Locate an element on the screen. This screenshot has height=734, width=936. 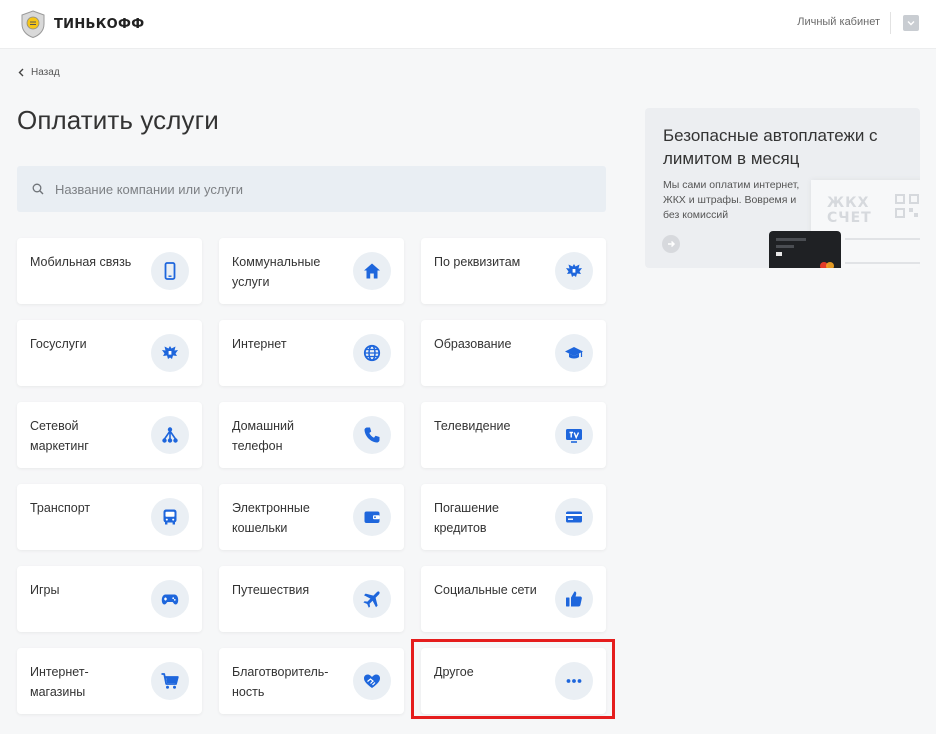
handshake-heart-icon is located at coordinates (372, 681).